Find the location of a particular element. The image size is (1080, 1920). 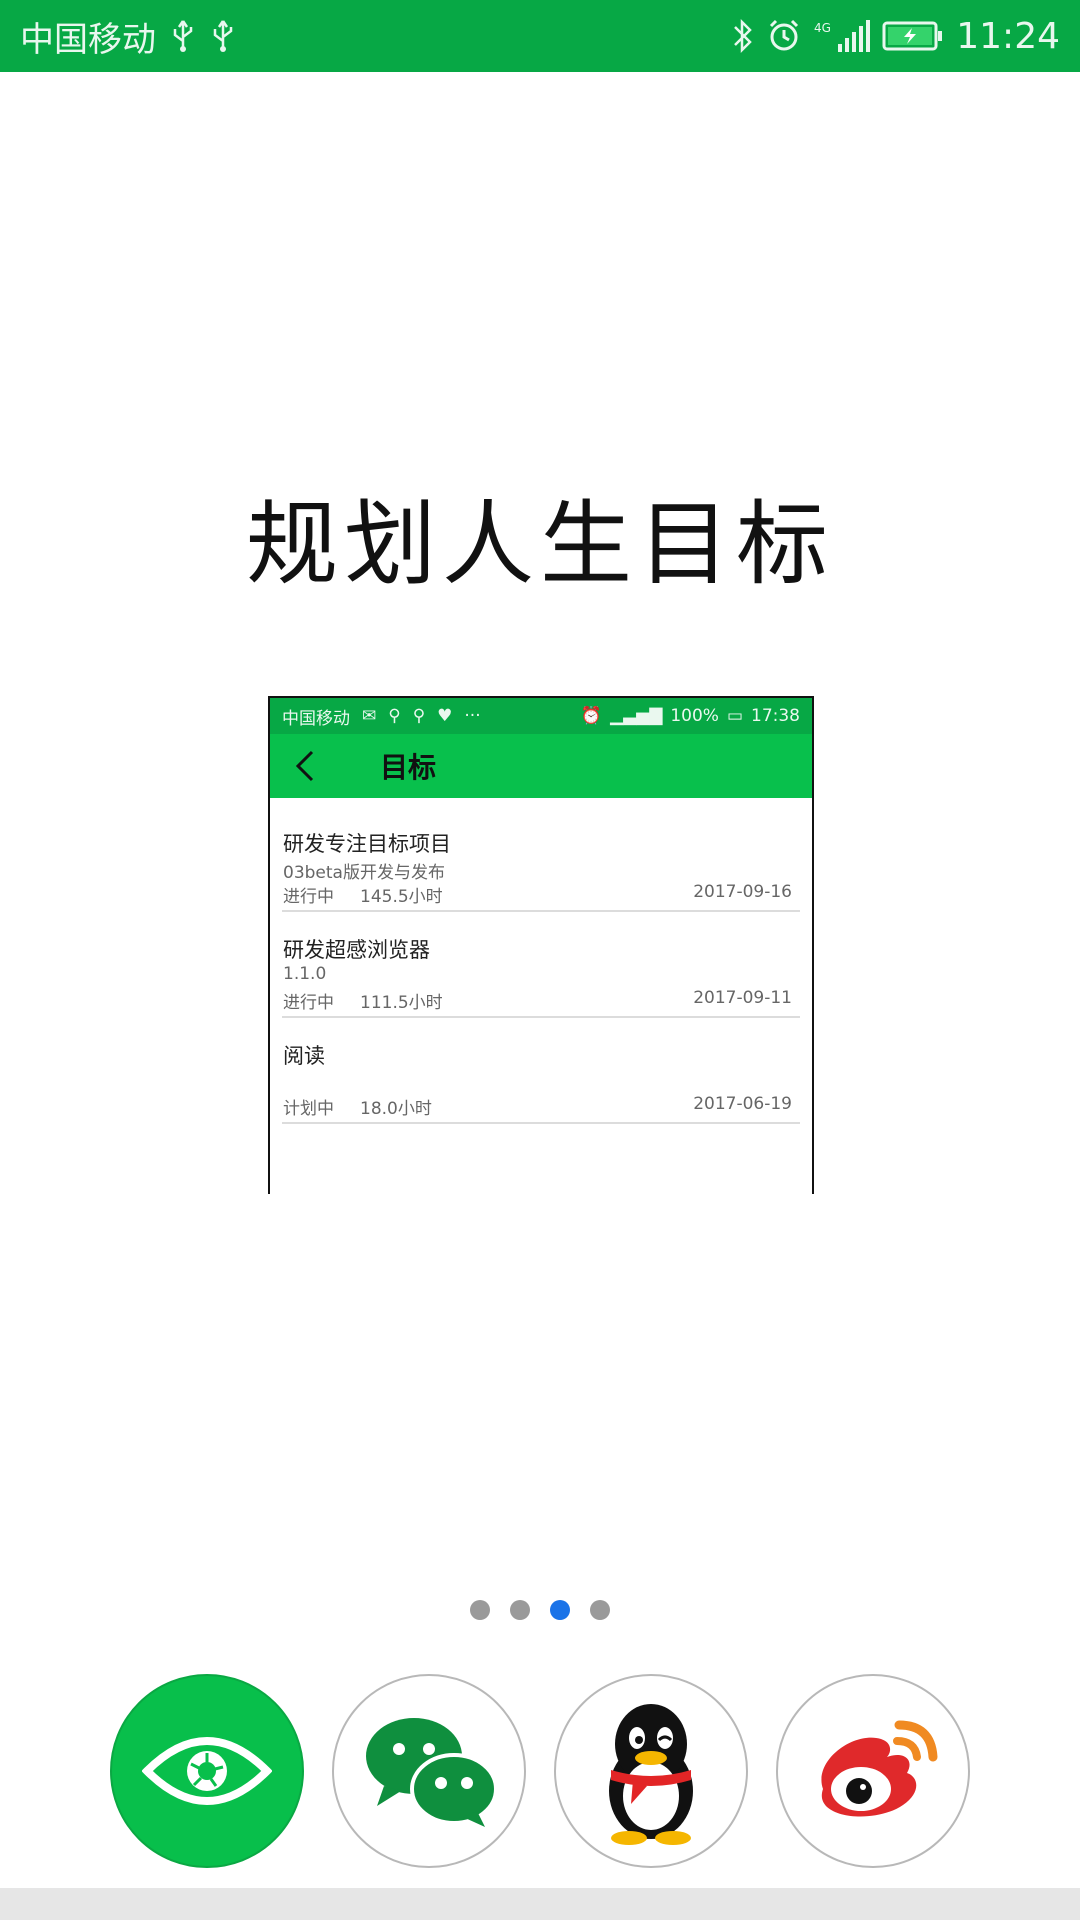

goal-date: 2017-09-11 is located at coordinates (742, 998).